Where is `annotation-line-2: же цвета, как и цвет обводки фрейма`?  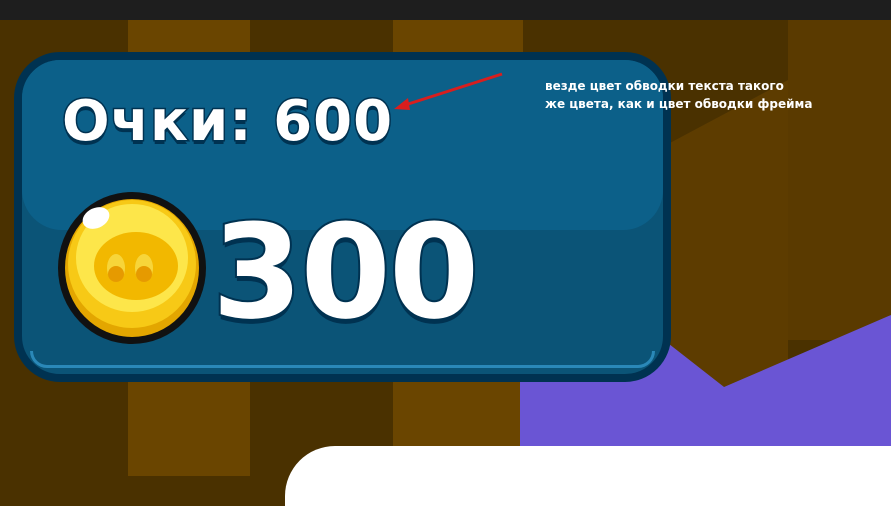 annotation-line-2: же цвета, как и цвет обводки фрейма is located at coordinates (679, 104).